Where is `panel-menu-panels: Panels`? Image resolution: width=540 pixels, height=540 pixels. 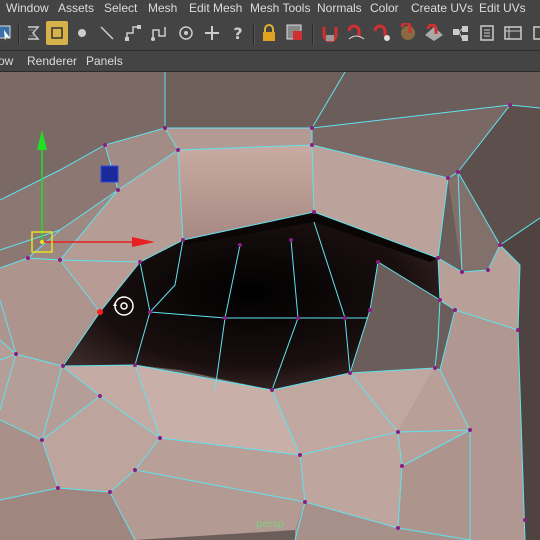 panel-menu-panels: Panels is located at coordinates (104, 61).